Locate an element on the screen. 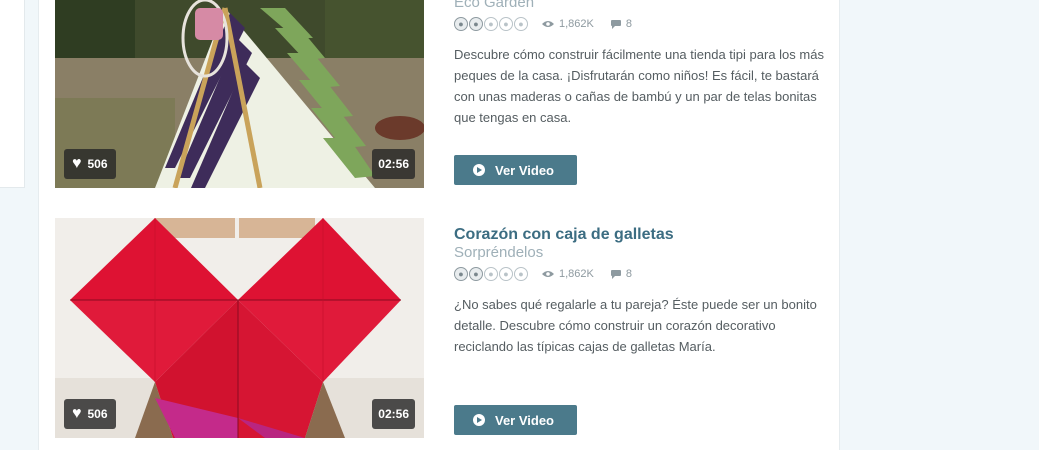  video-category: Eco Garden is located at coordinates (494, 5).